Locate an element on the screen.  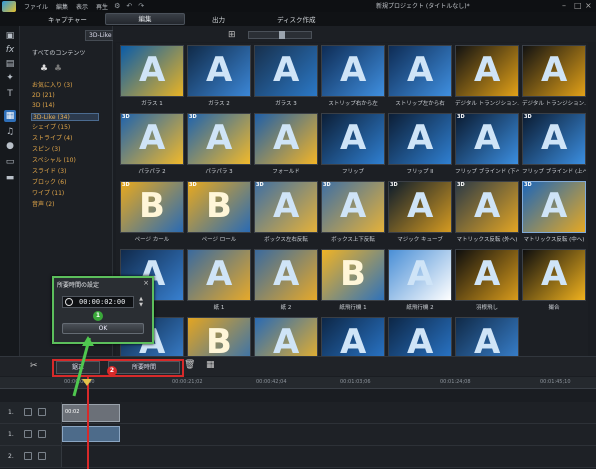
transition-item: A 3D フリップ ブラインド (上へ) is located at coordinates (554, 146).